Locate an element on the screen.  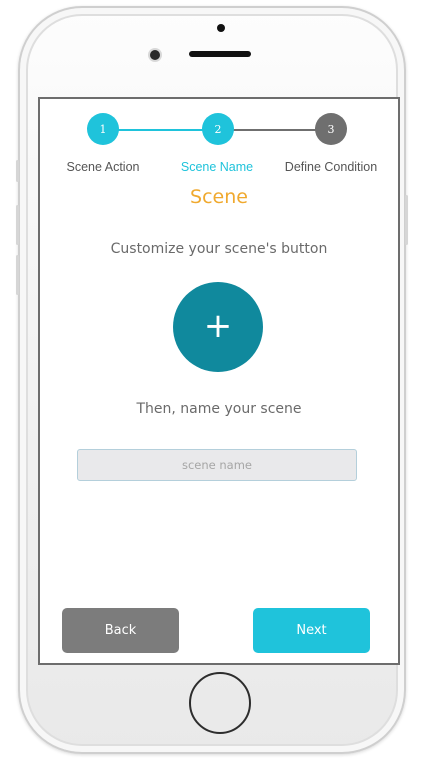
step-2-circle: 2 is located at coordinates (218, 129).